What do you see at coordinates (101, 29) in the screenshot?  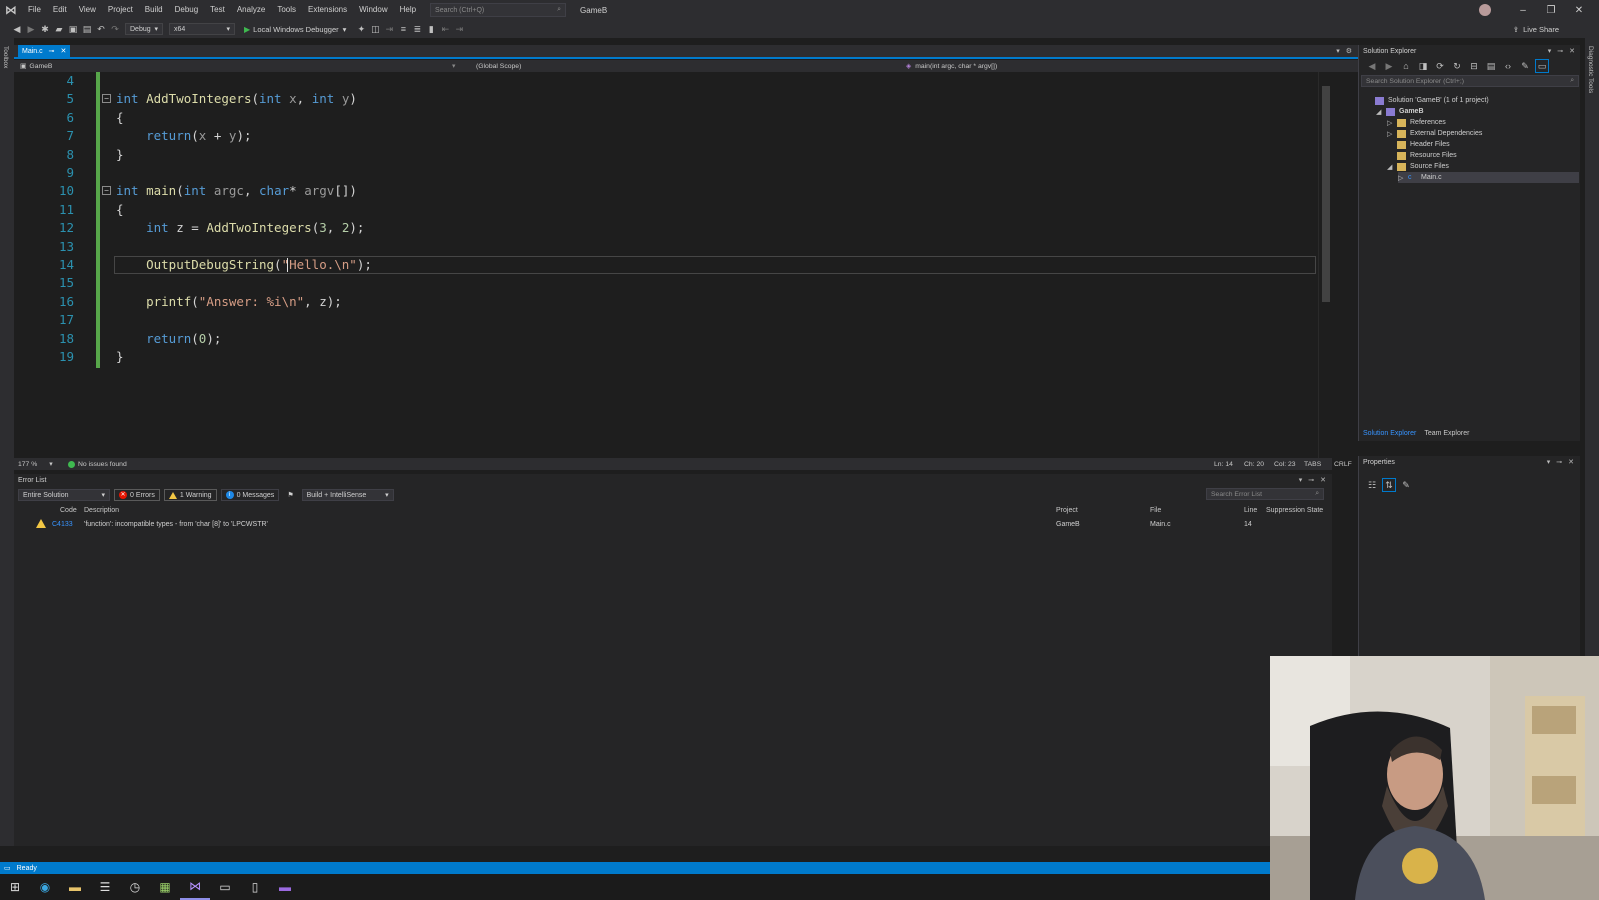 I see `undo-icon: ↶` at bounding box center [101, 29].